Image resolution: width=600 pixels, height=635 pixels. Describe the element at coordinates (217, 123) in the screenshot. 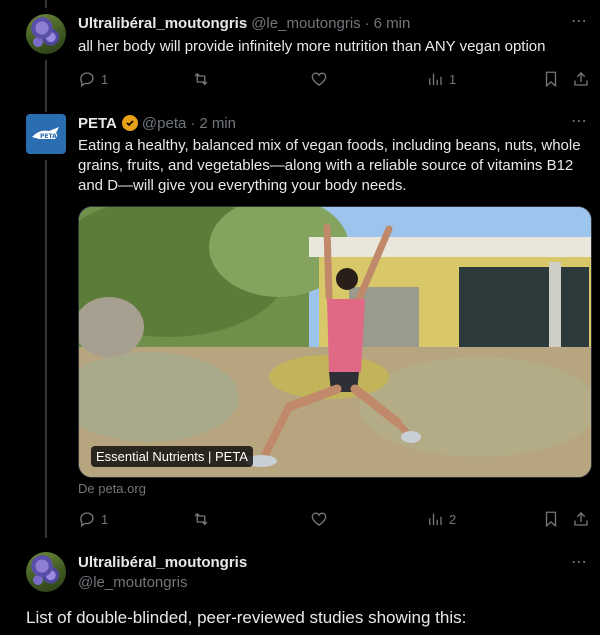

I see `timestamp: 2 min` at that location.